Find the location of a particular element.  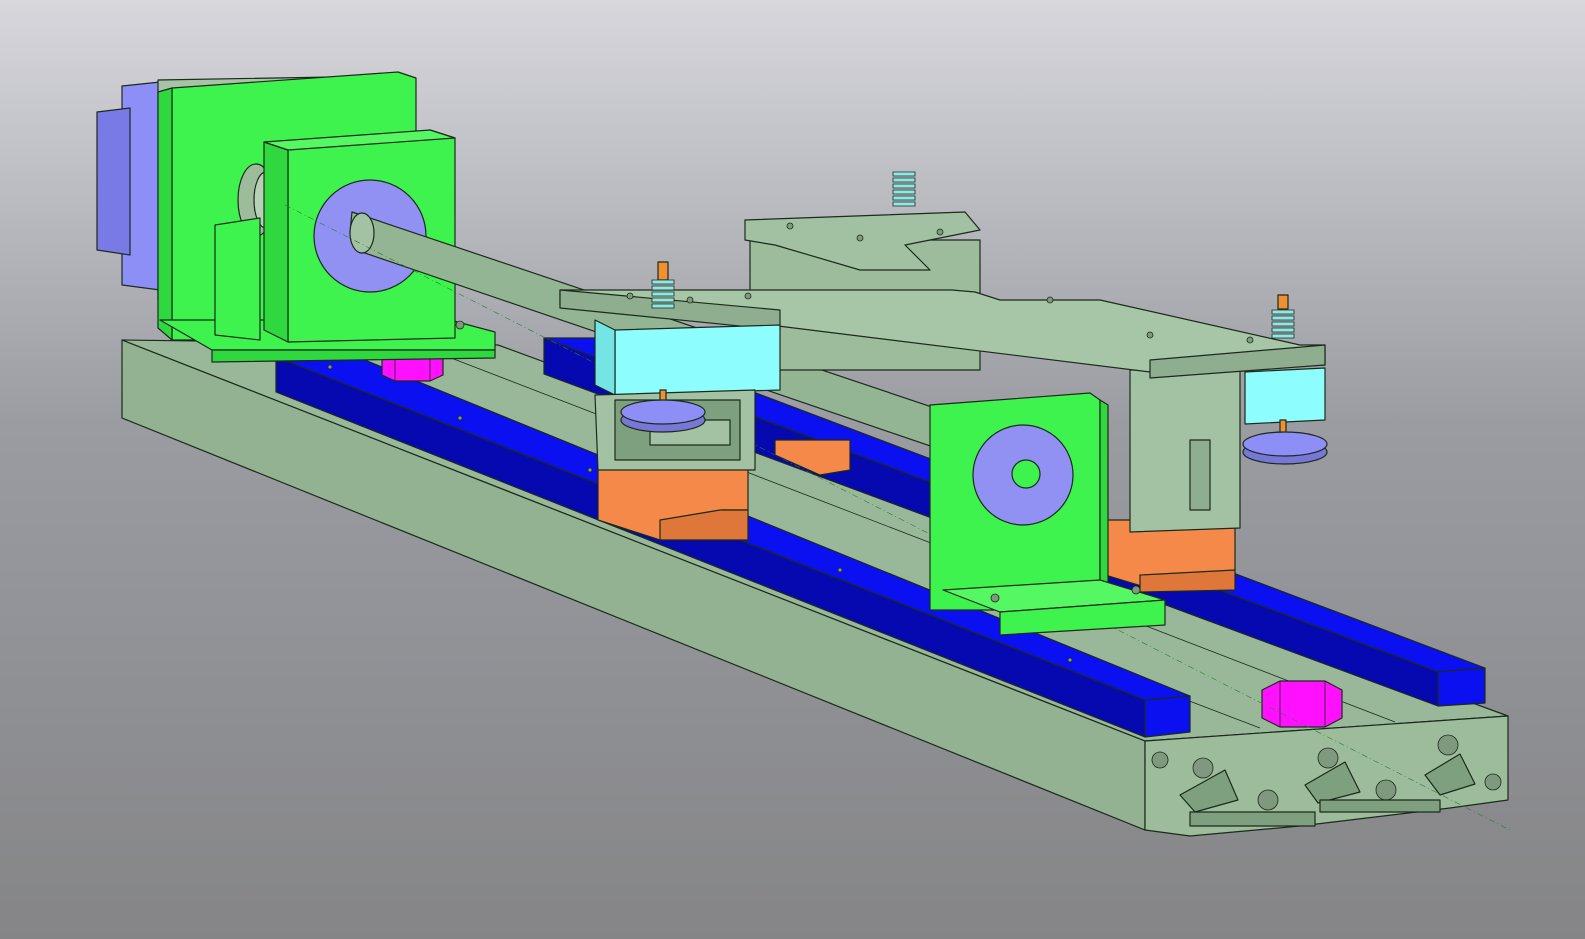

thumb-wheel-left is located at coordinates (663, 416).